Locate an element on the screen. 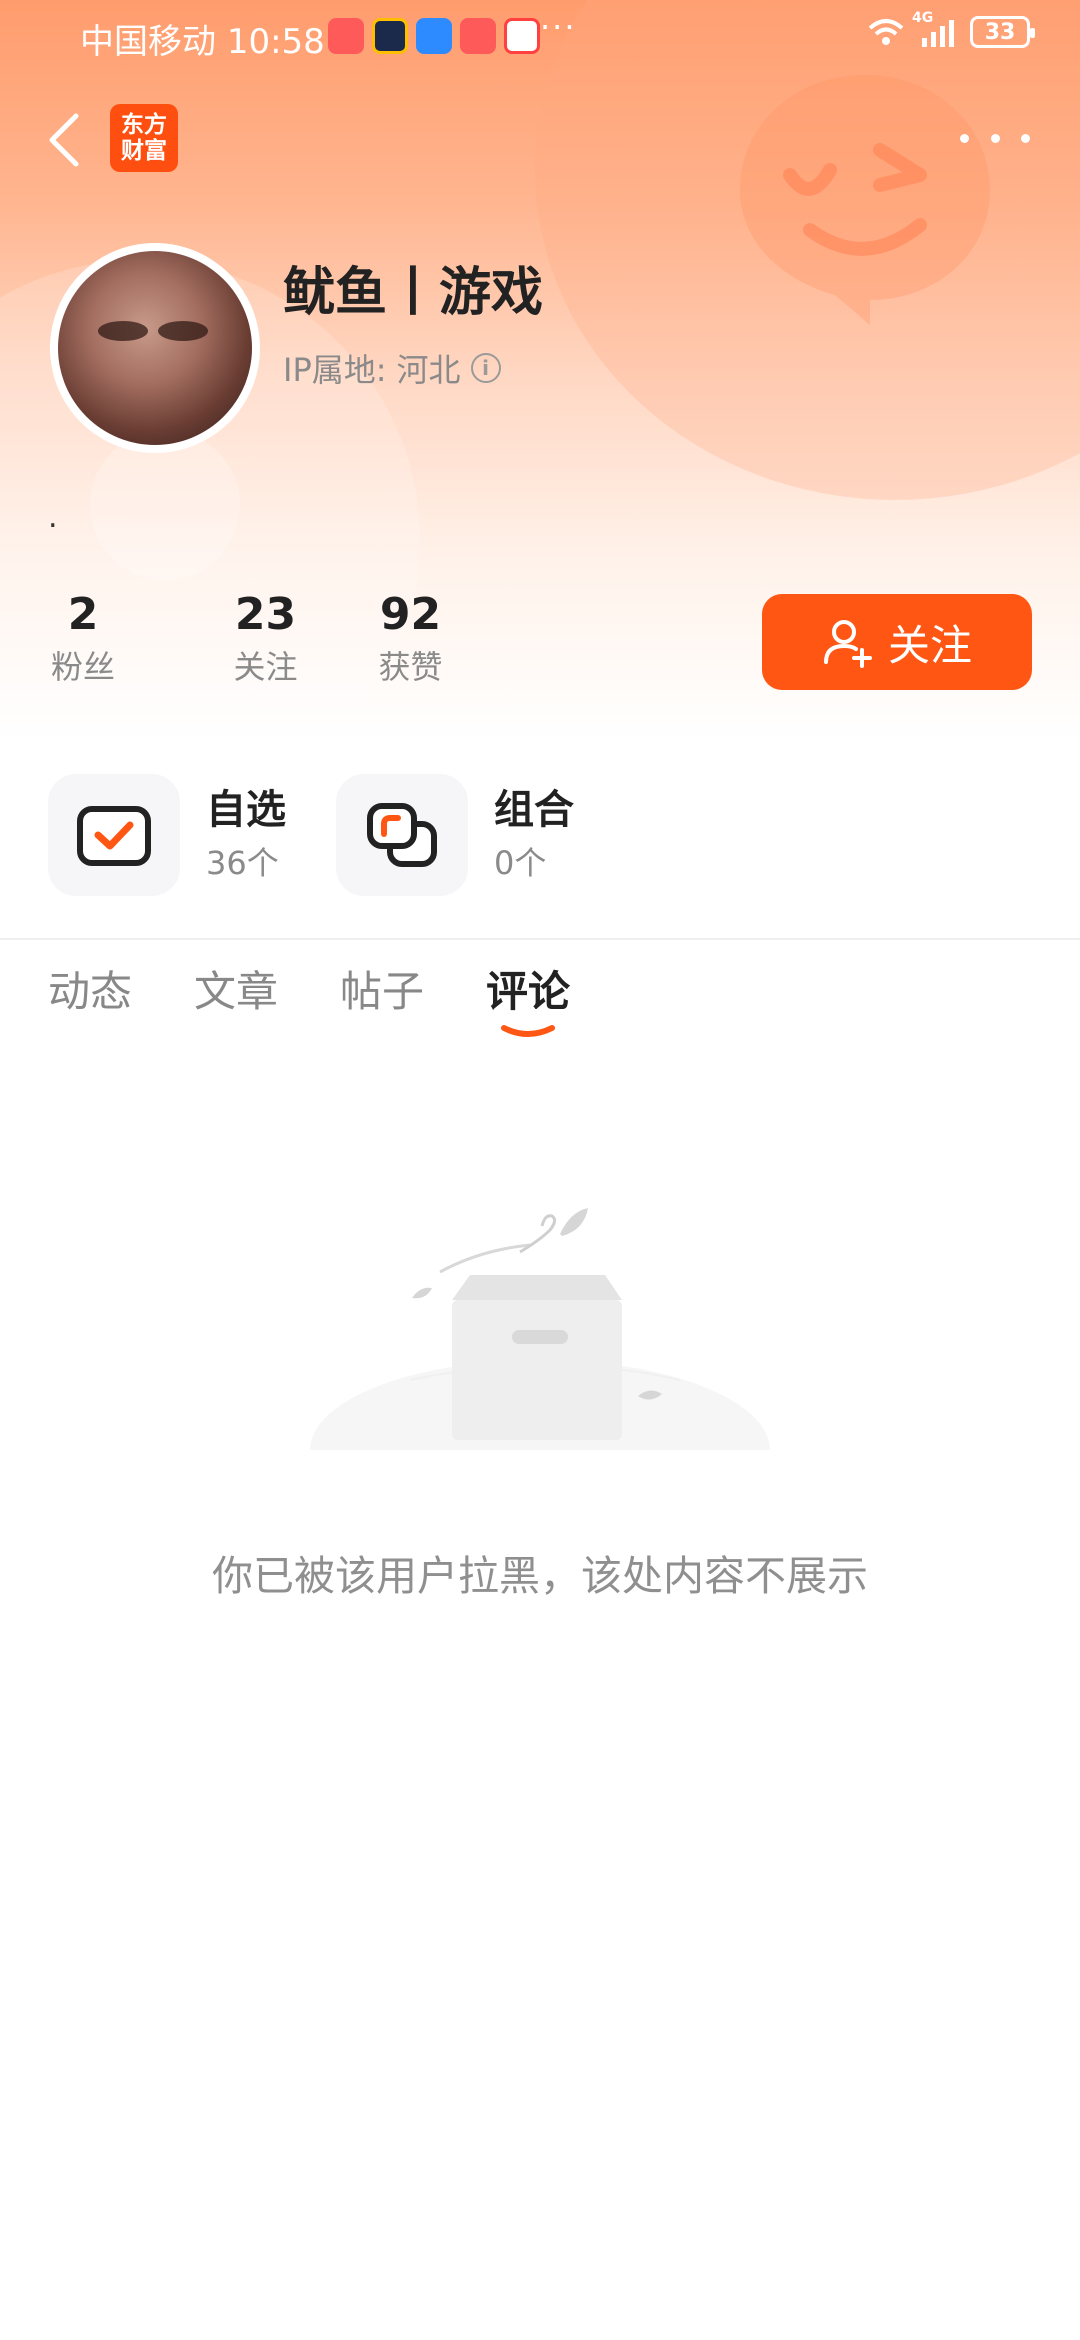 Image resolution: width=1080 pixels, height=2340 pixels. avatar-image is located at coordinates (155, 348).